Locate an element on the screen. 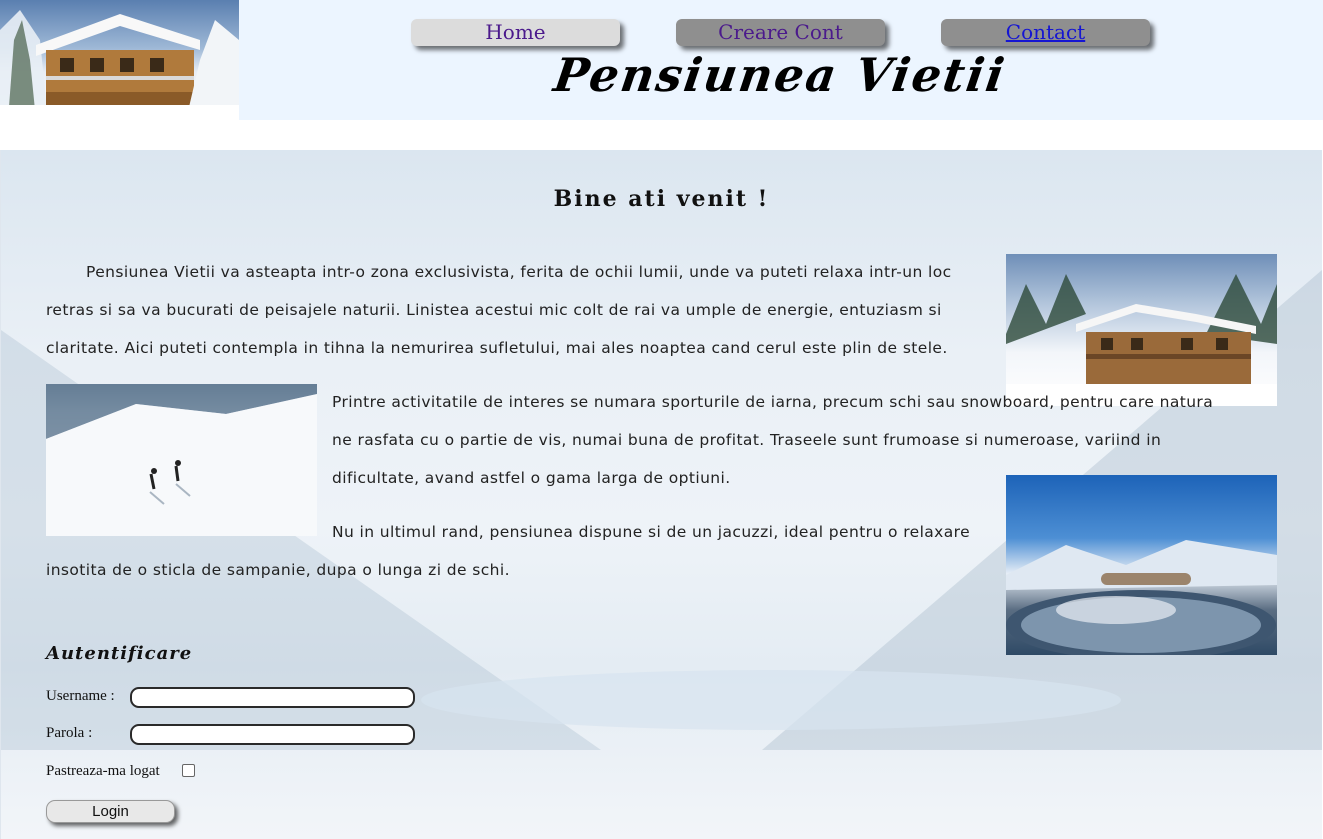 The width and height of the screenshot is (1323, 839). nav-contact-button: Contact is located at coordinates (1045, 32).